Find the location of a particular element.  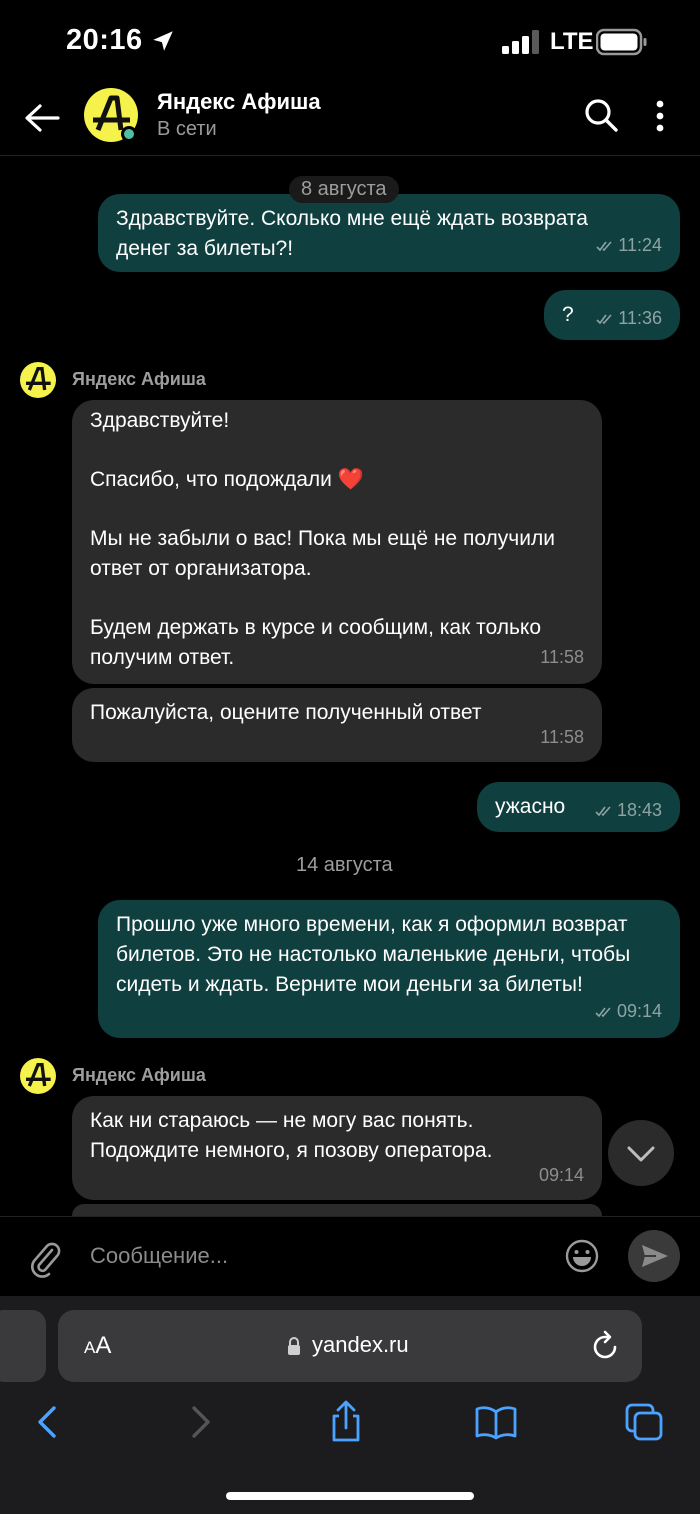

send-arrow-icon is located at coordinates (655, 1256).